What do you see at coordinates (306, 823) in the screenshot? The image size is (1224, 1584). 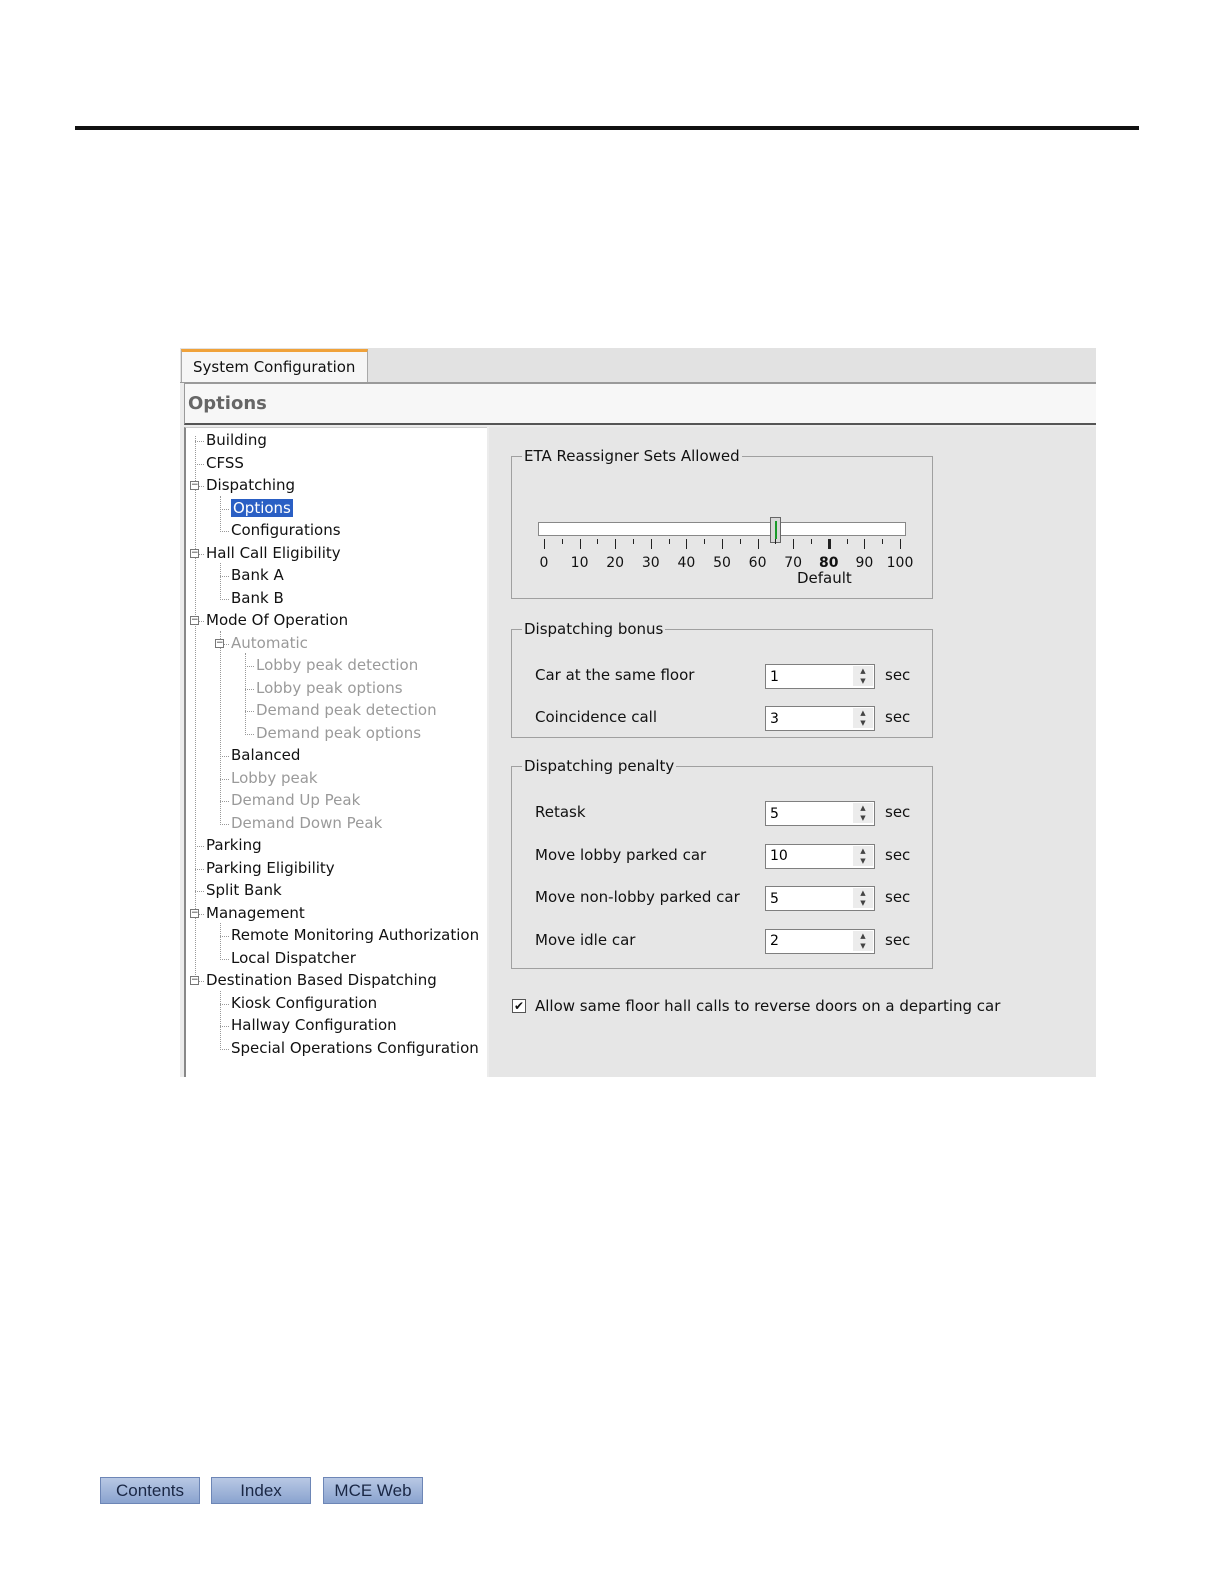 I see `tree-item-demand-down-peak: Demand Down Peak` at bounding box center [306, 823].